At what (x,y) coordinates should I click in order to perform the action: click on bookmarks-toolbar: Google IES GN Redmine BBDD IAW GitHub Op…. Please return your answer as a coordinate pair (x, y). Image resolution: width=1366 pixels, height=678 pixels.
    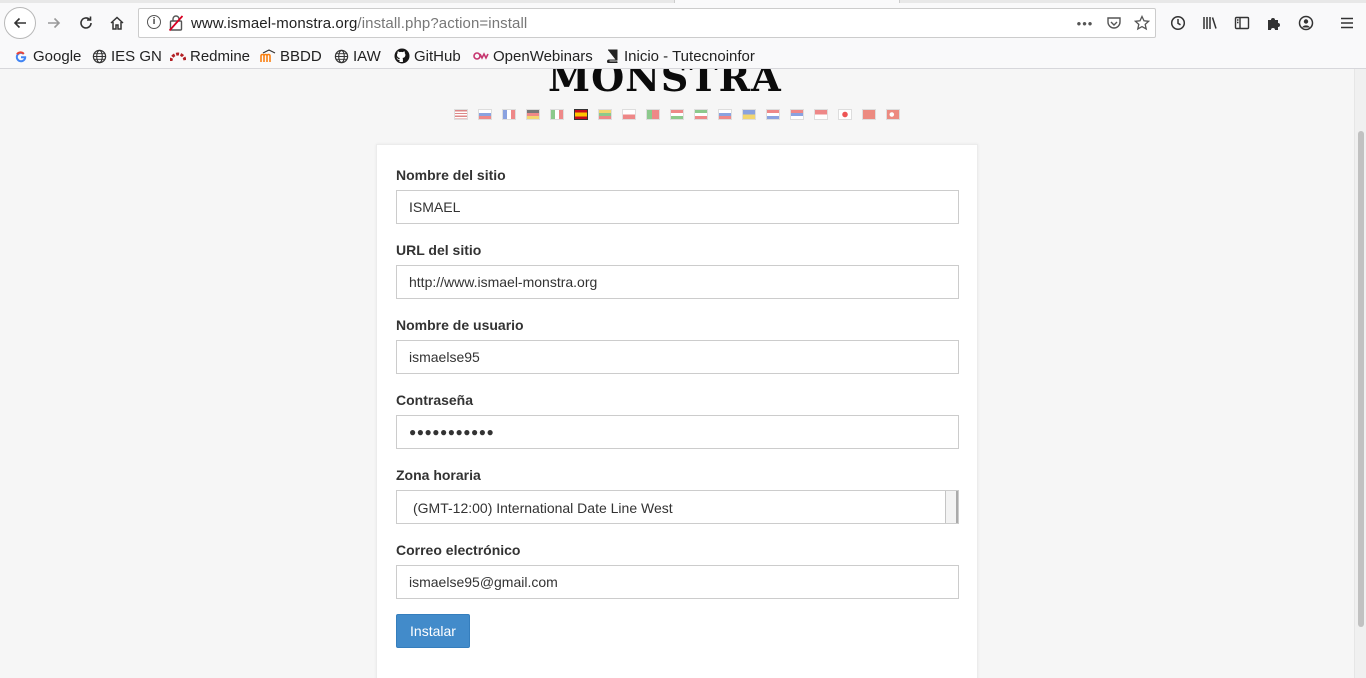
    Looking at the image, I should click on (683, 56).